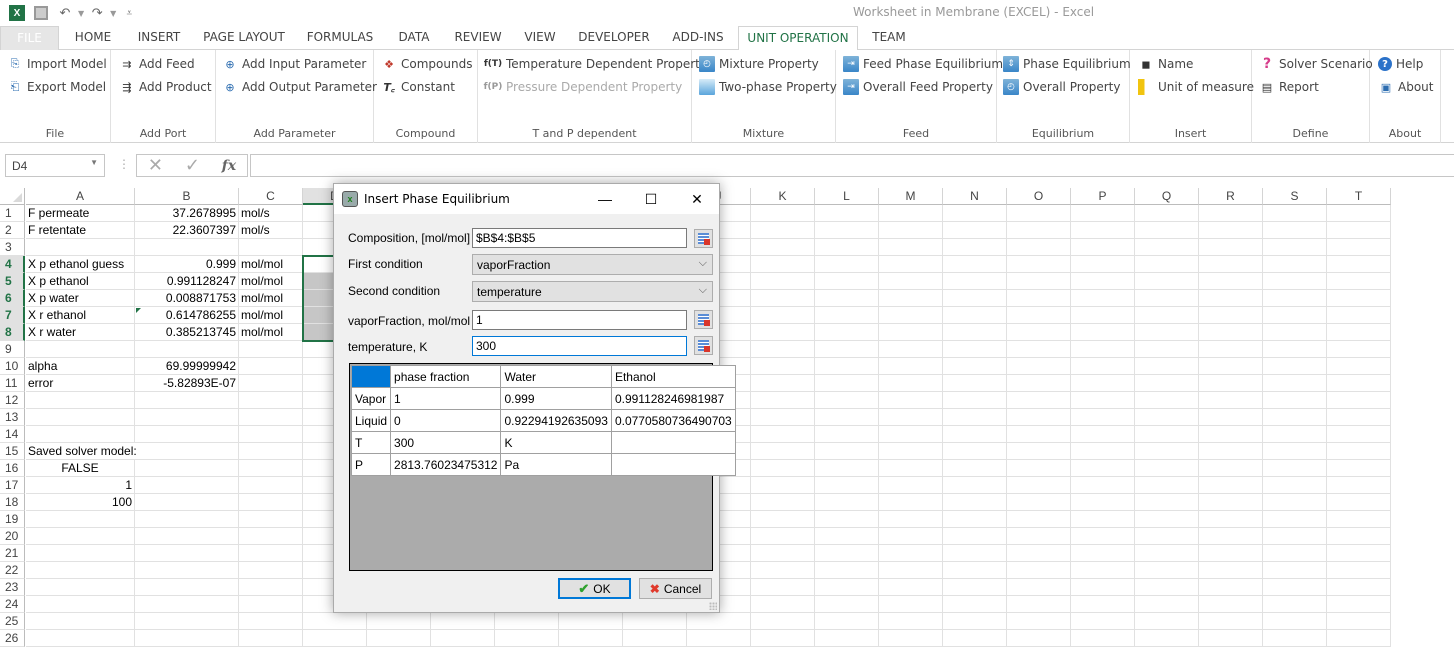  Describe the element at coordinates (187, 315) in the screenshot. I see `cell-b7: 0.614786255` at that location.